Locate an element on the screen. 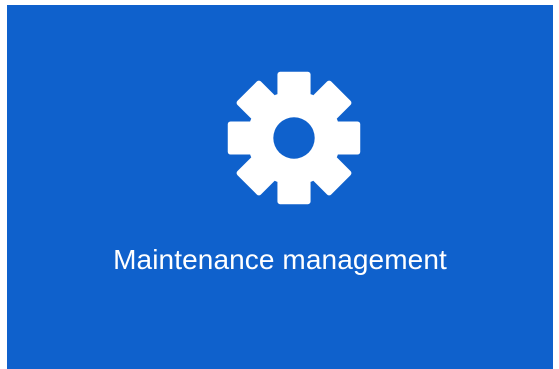 Image resolution: width=559 pixels, height=369 pixels. tile-label: Maintenance management is located at coordinates (280, 259).